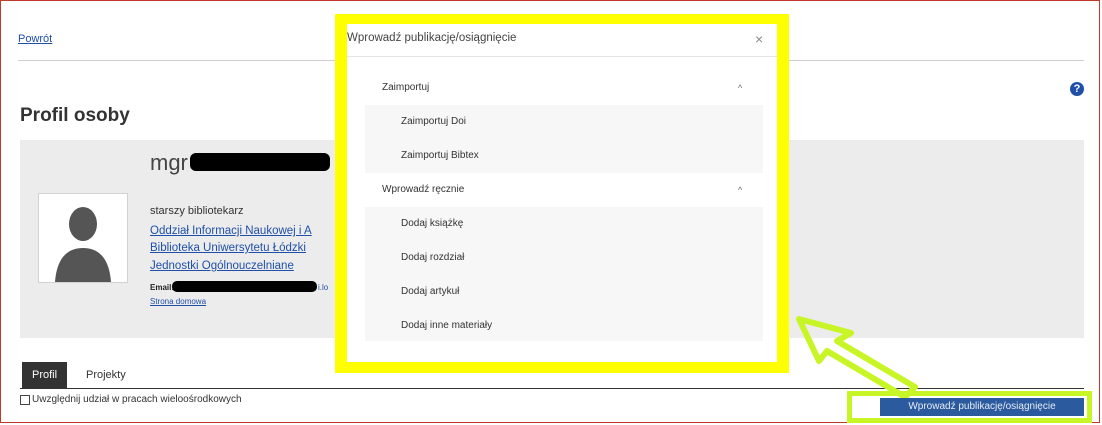 This screenshot has height=425, width=1102. Describe the element at coordinates (1077, 89) in the screenshot. I see `help-icon: ?` at that location.